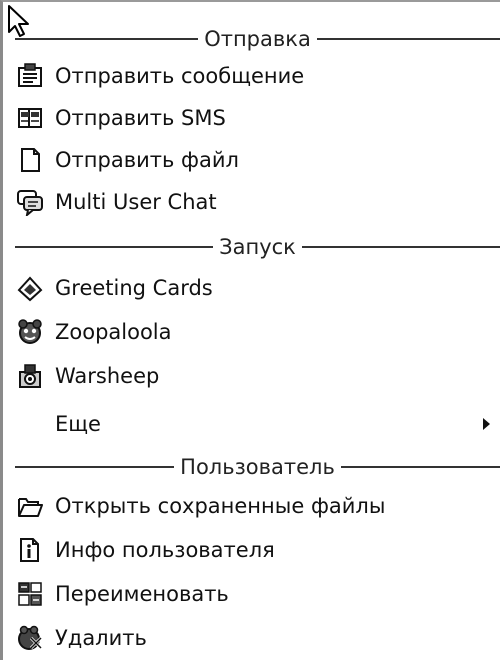 The image size is (500, 660). I want to click on menu-item-more: Еще, so click(257, 424).